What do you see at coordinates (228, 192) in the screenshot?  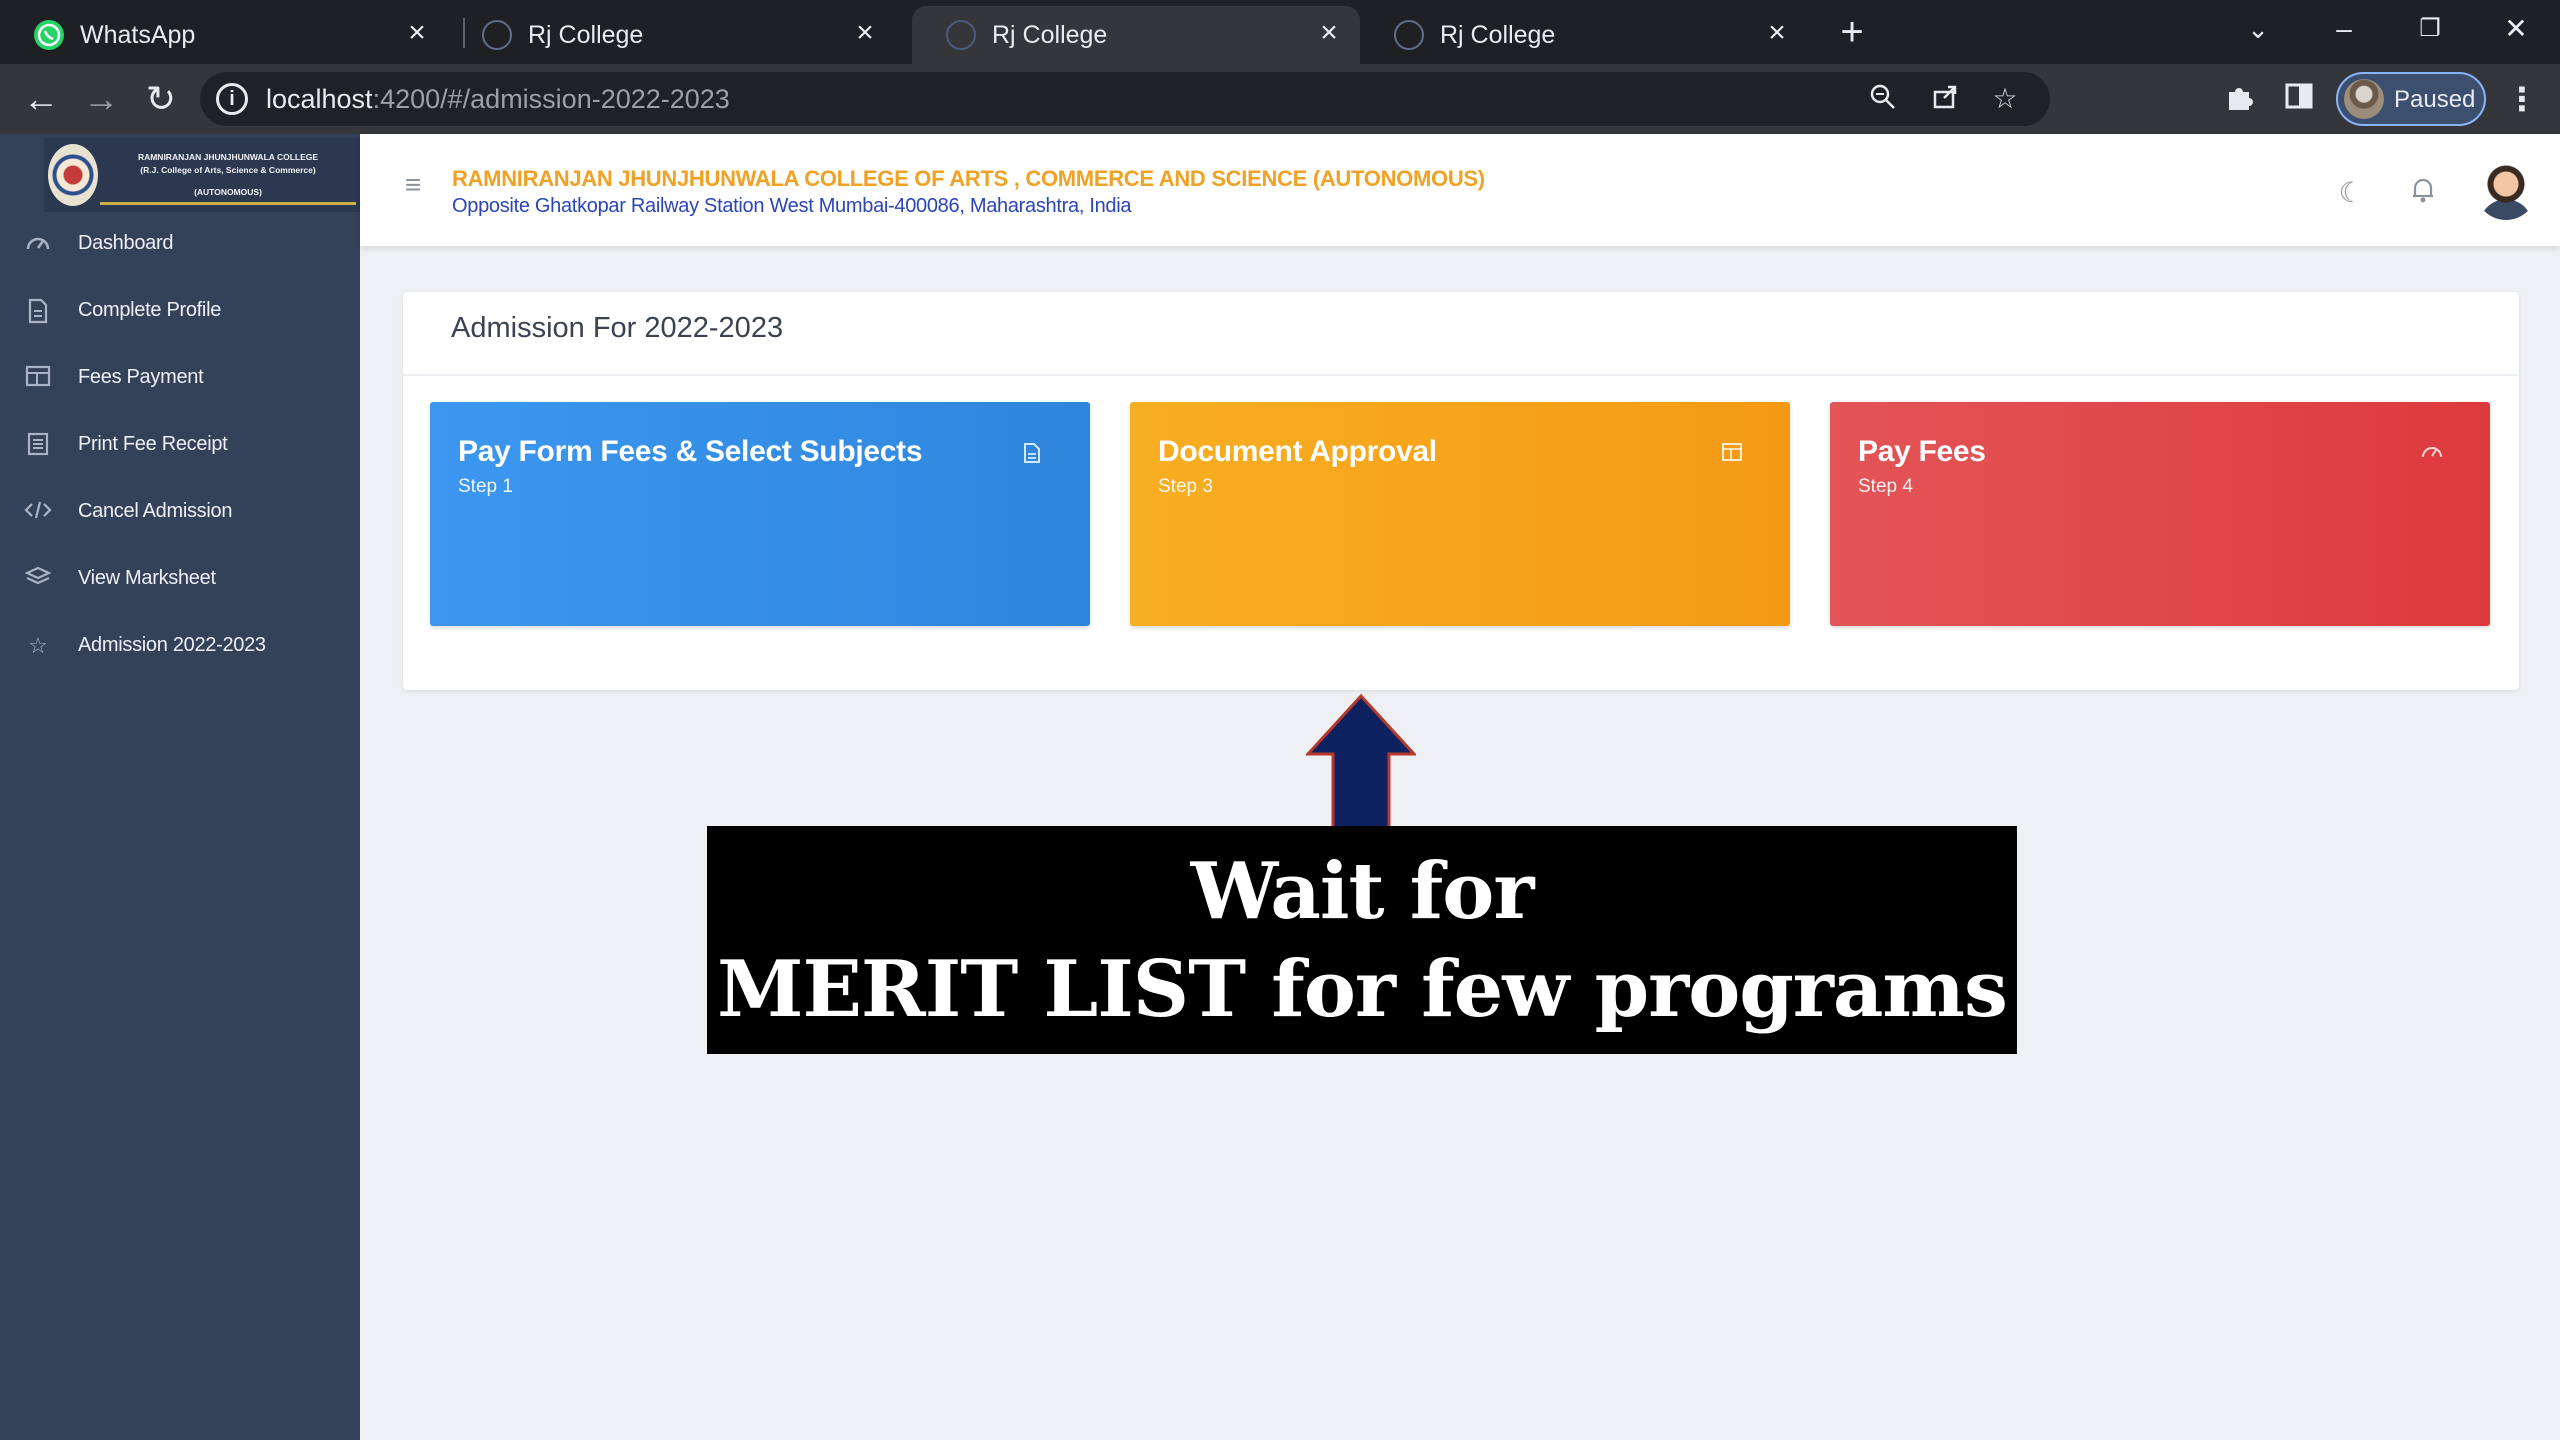 I see `logo-line: (AUTONOMOUS)` at bounding box center [228, 192].